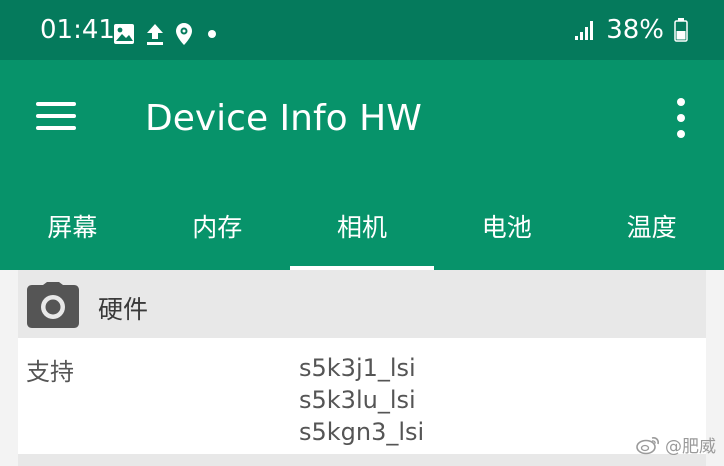 This screenshot has height=466, width=724. I want to click on sensor-value: s5k3lu_lsi, so click(357, 400).